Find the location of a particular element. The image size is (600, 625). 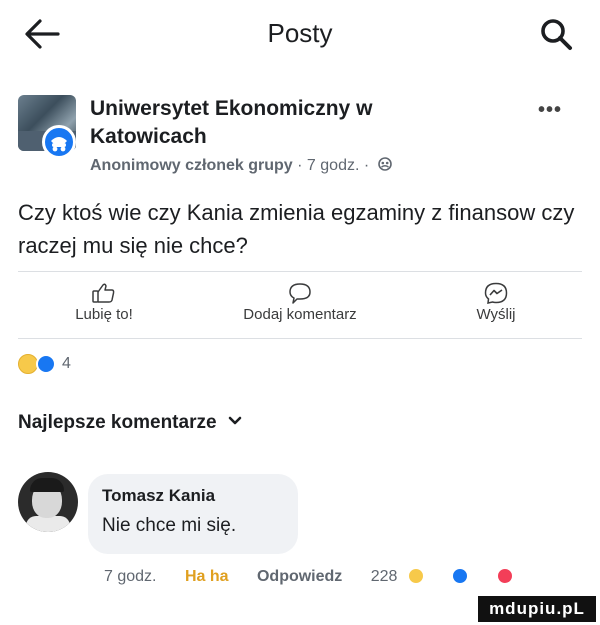

top-bar: Posty is located at coordinates (300, 34).